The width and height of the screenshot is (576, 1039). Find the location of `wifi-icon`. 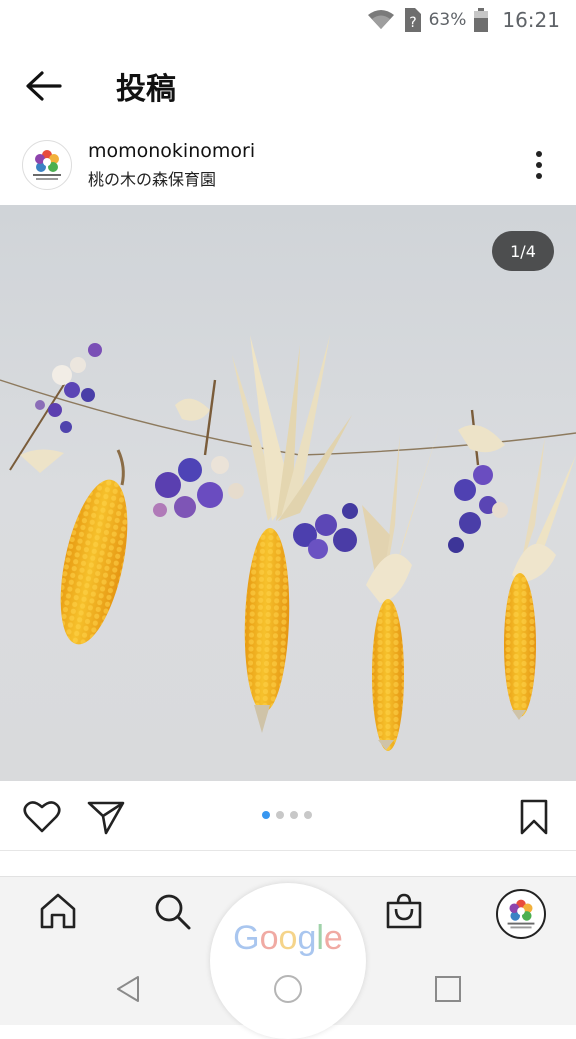

wifi-icon is located at coordinates (380, 19).